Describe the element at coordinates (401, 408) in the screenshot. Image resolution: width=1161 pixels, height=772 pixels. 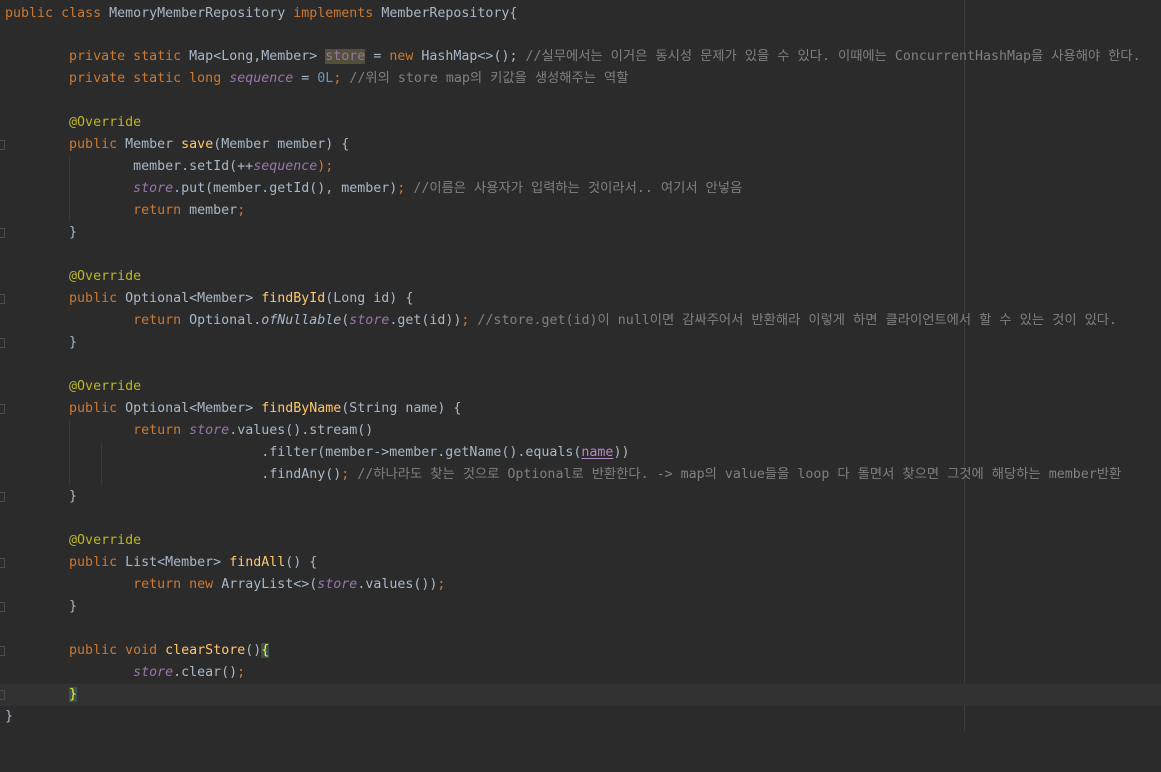
I see `parameters: (String name) {` at that location.